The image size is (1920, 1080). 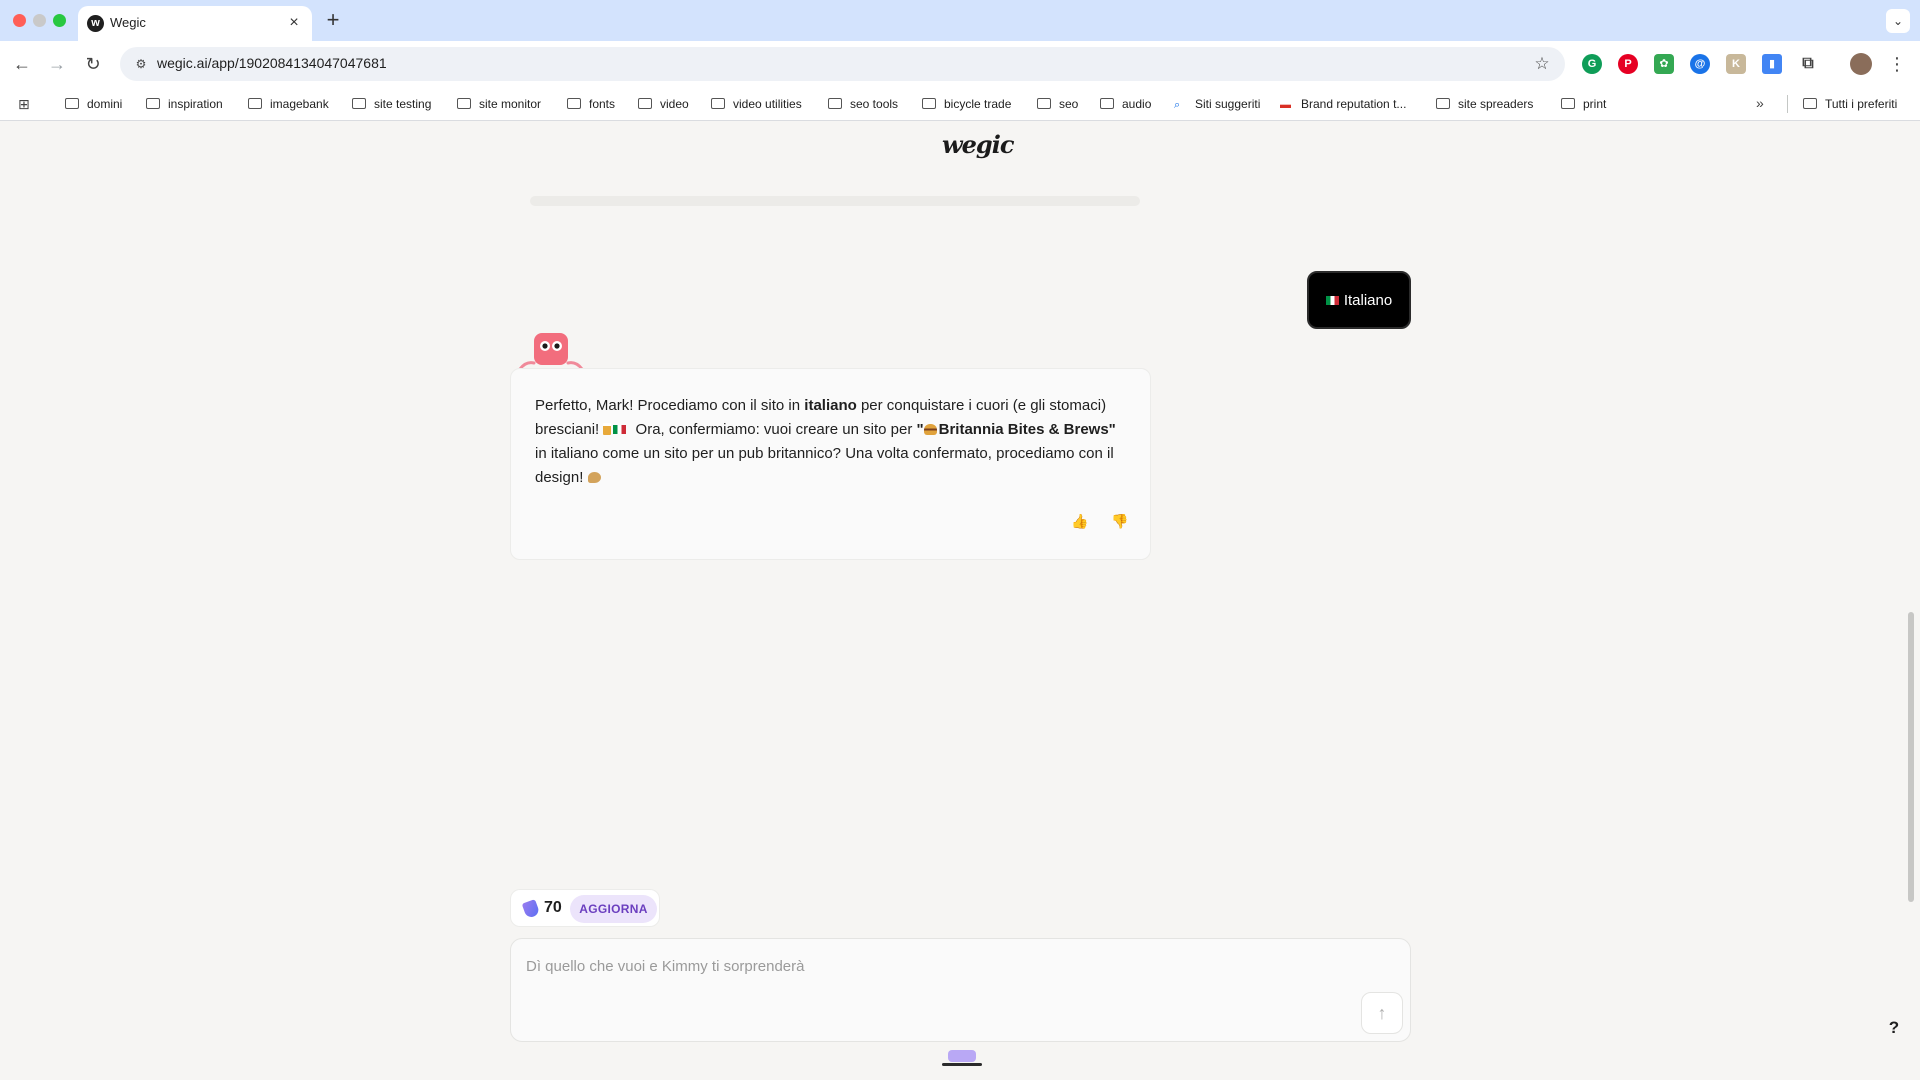 I want to click on close-window-button, so click(x=19, y=20).